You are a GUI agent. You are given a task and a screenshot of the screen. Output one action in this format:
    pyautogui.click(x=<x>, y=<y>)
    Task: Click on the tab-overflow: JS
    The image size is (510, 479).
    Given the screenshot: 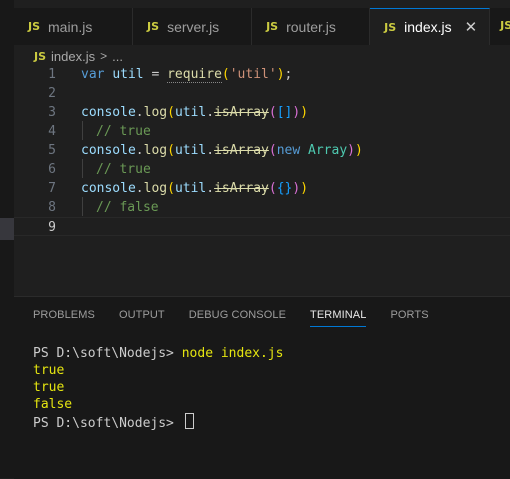 What is the action you would take?
    pyautogui.click(x=500, y=26)
    